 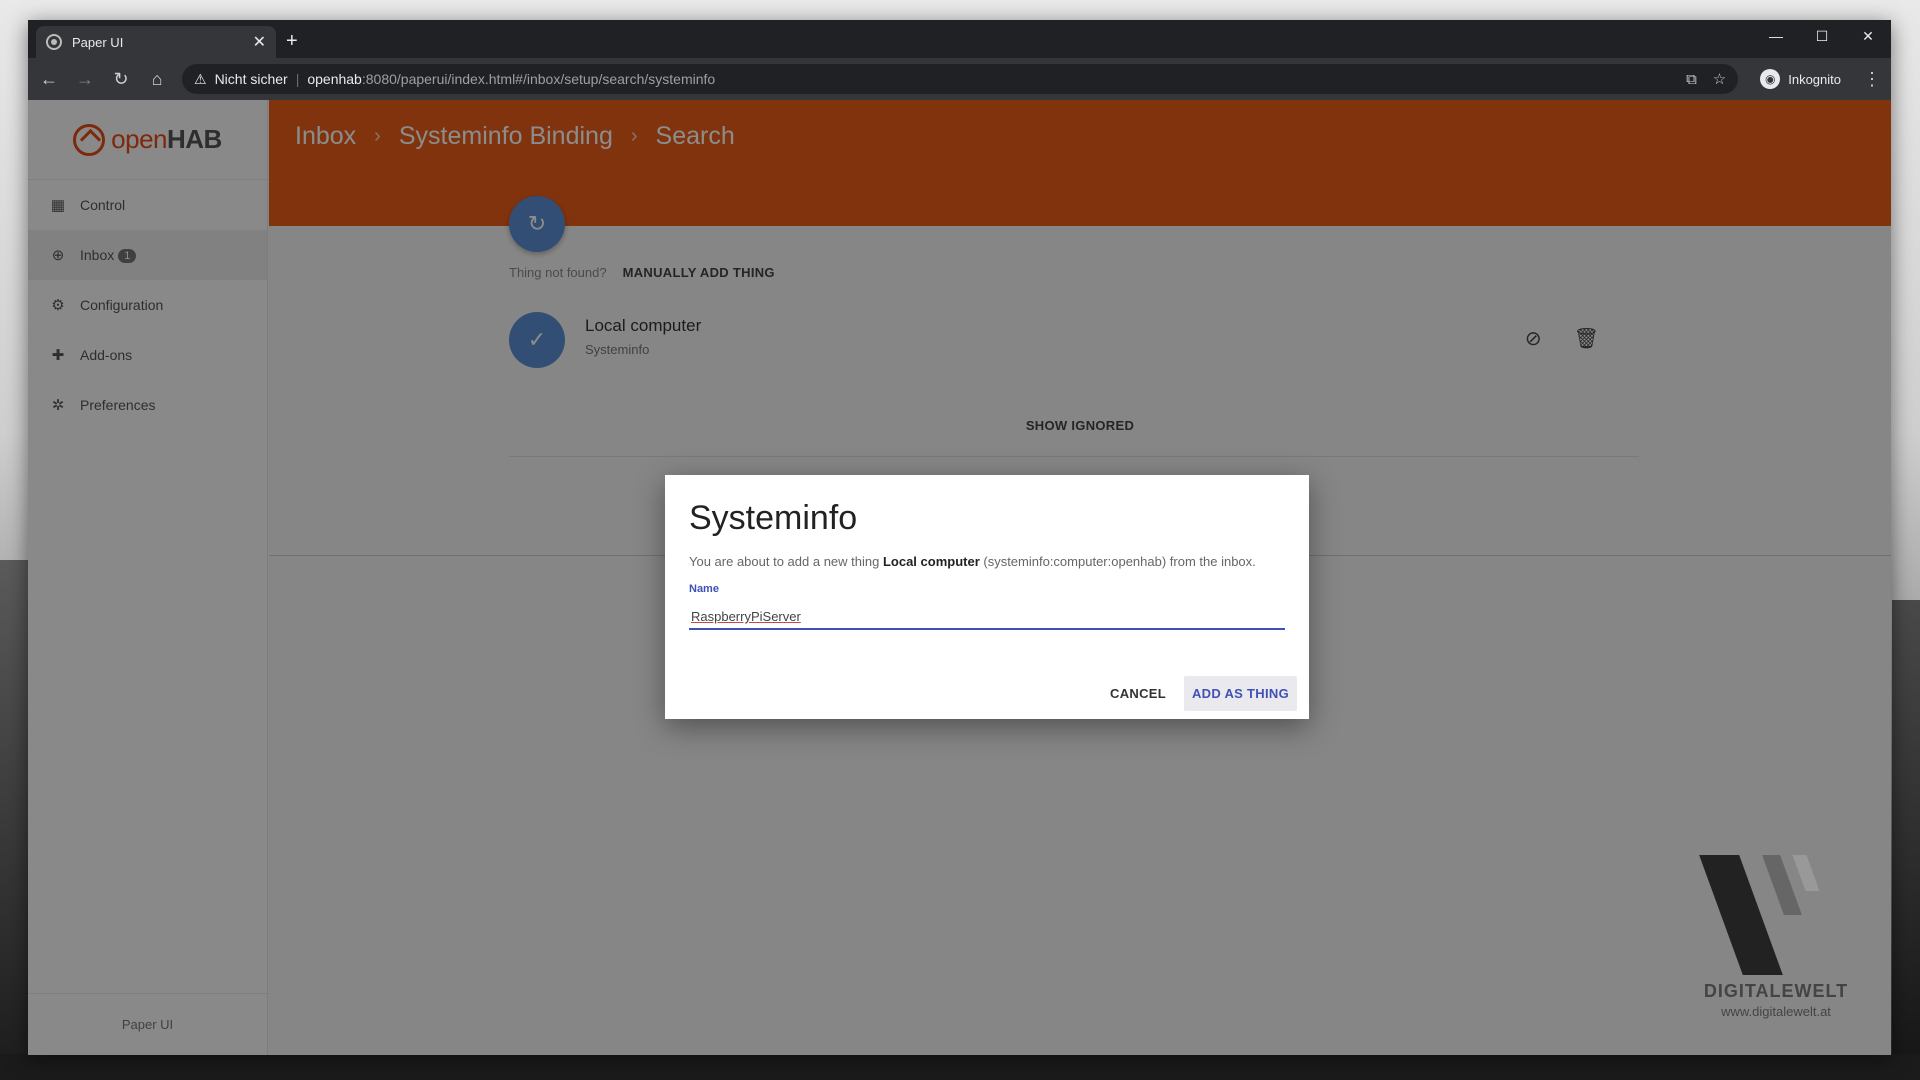 I want to click on maximize-button: ☐, so click(x=1822, y=36).